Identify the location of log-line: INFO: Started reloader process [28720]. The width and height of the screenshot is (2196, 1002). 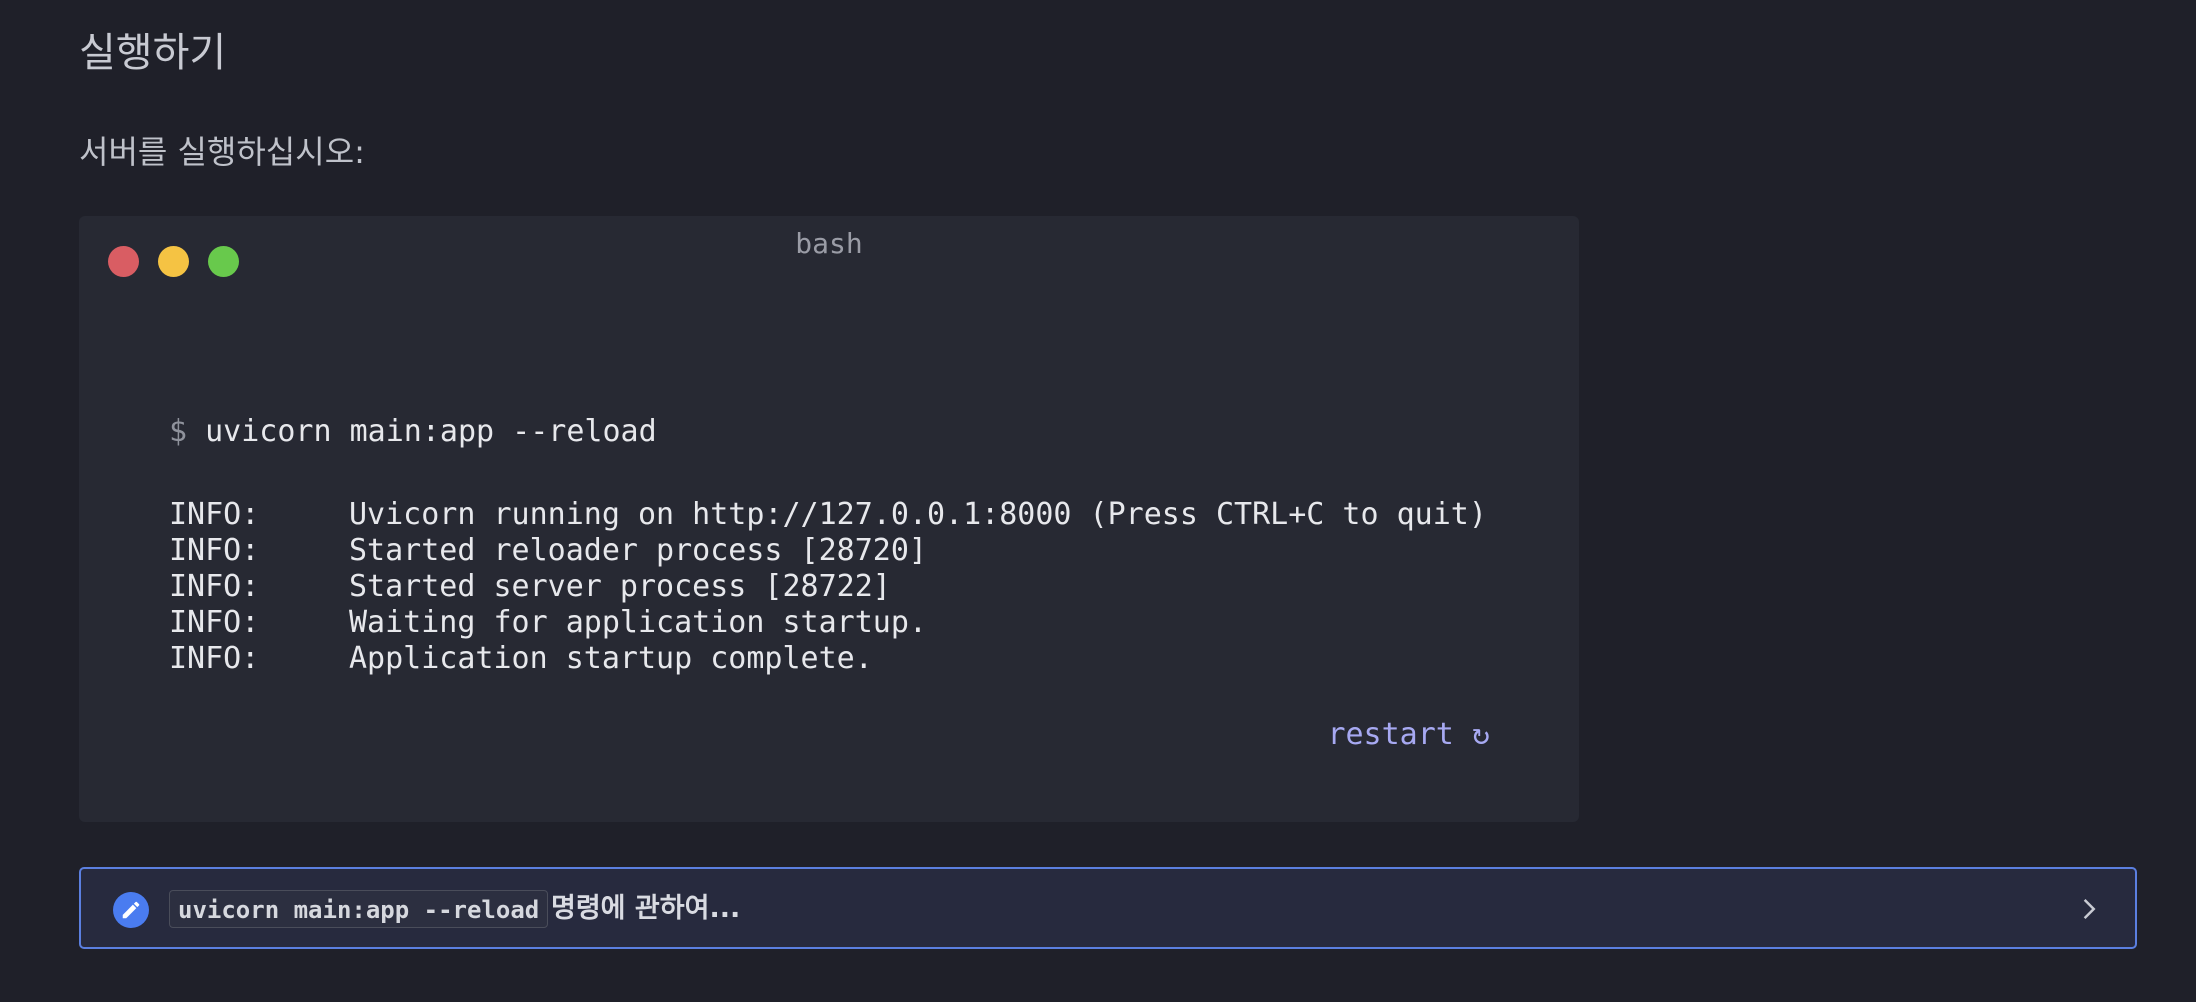
(828, 551).